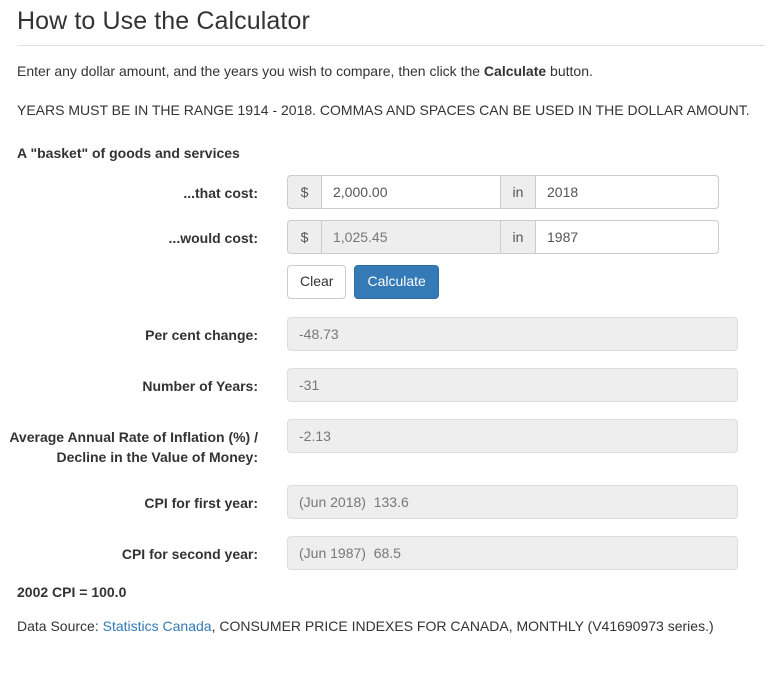  What do you see at coordinates (189, 553) in the screenshot?
I see `label-cpi-second-year: CPI for second year:` at bounding box center [189, 553].